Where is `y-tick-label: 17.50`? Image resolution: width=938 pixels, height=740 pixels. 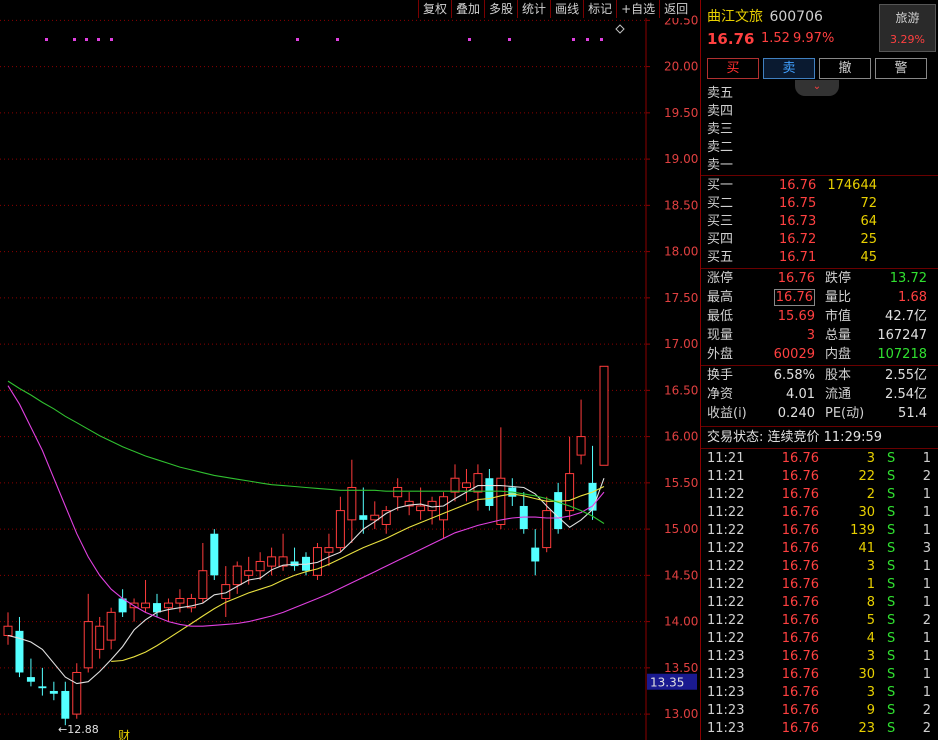 y-tick-label: 17.50 is located at coordinates (681, 298).